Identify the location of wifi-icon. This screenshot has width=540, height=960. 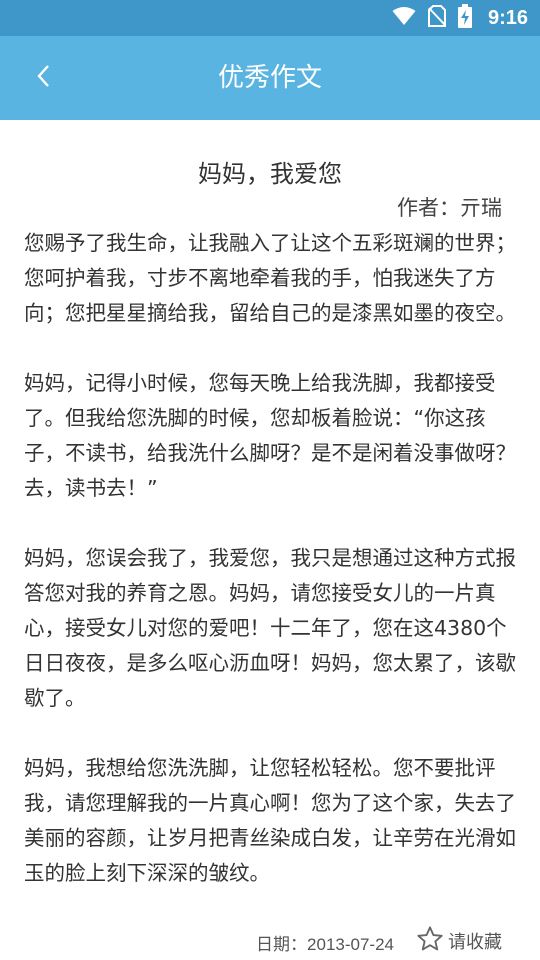
(404, 18).